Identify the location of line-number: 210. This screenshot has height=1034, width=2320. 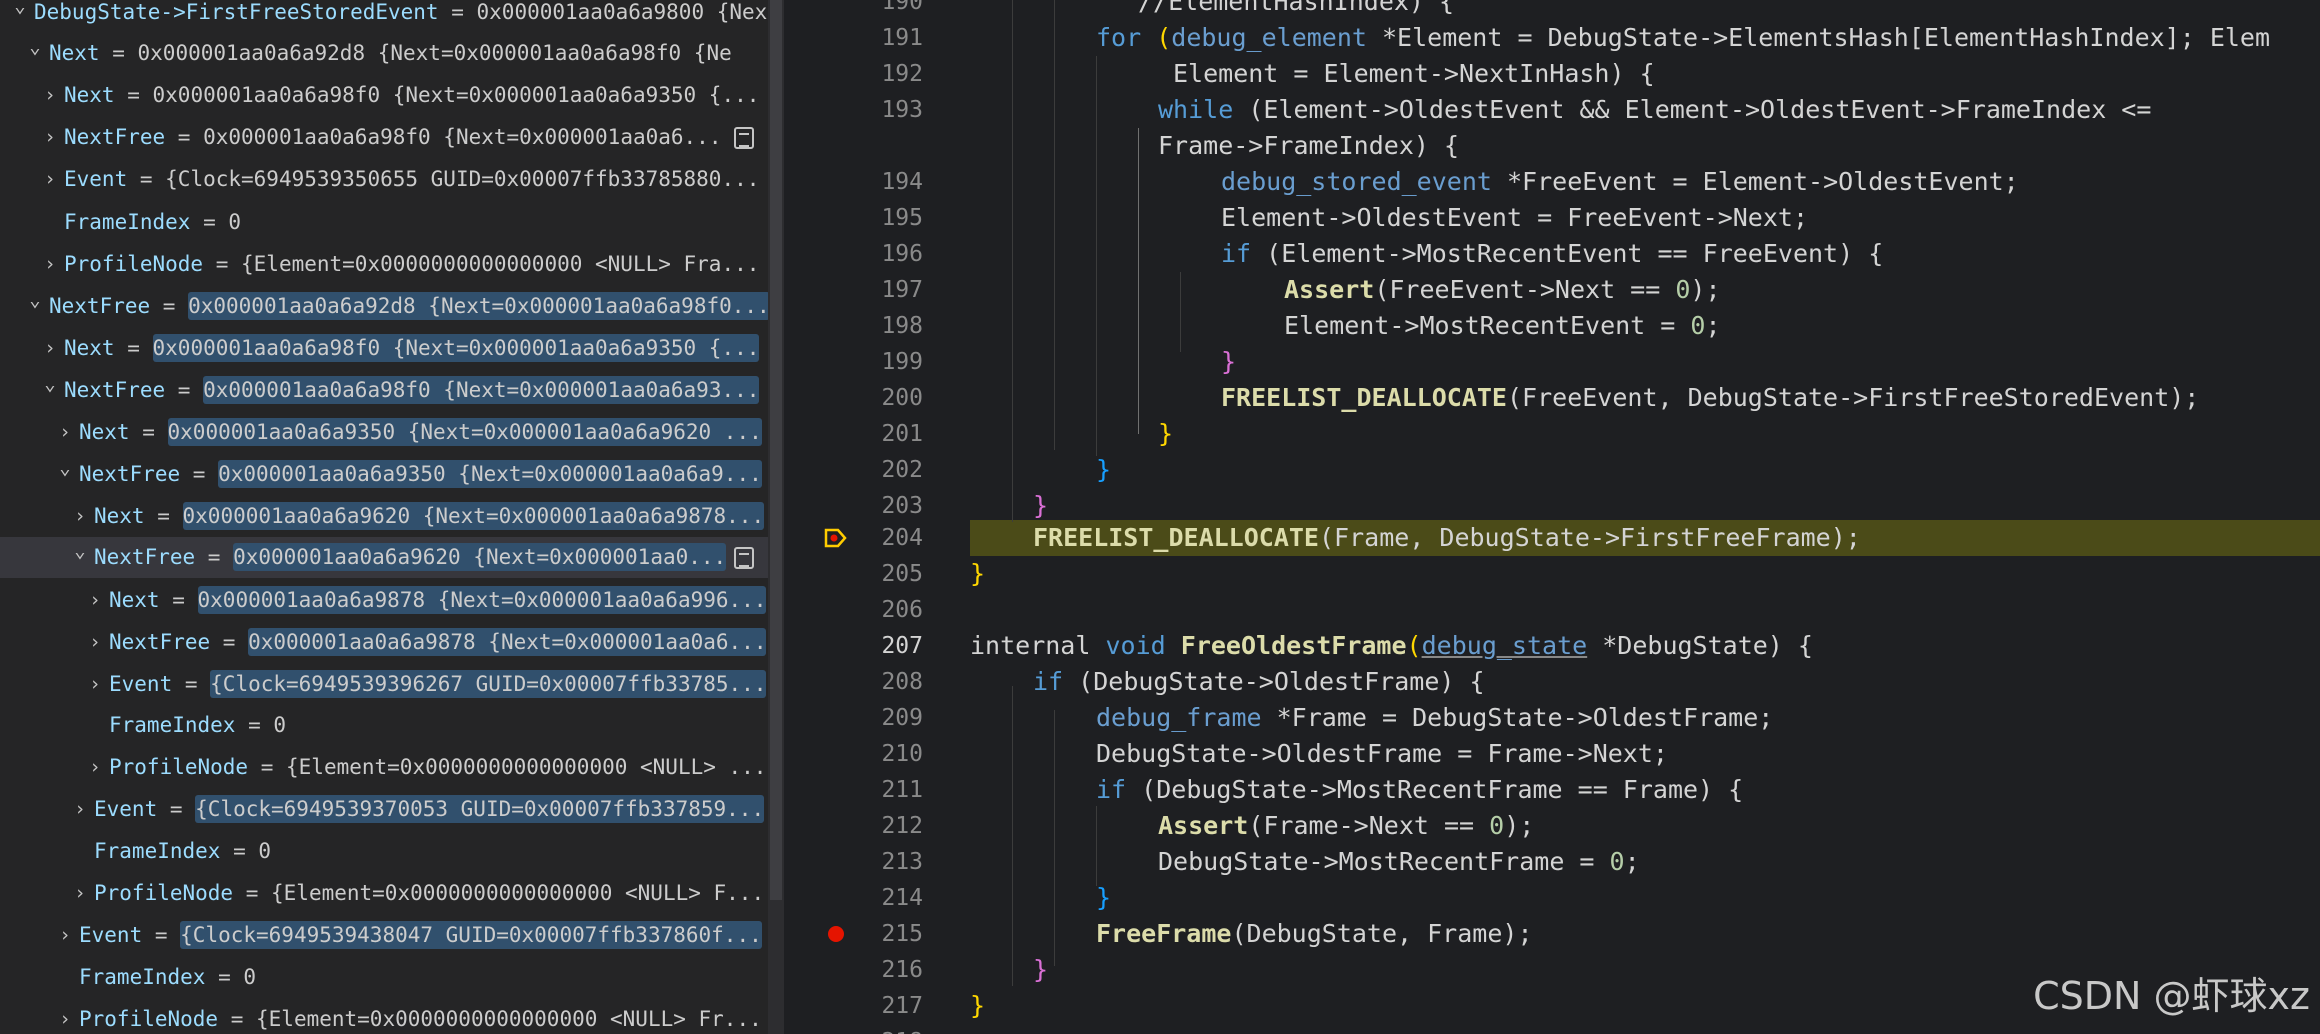
(855, 754).